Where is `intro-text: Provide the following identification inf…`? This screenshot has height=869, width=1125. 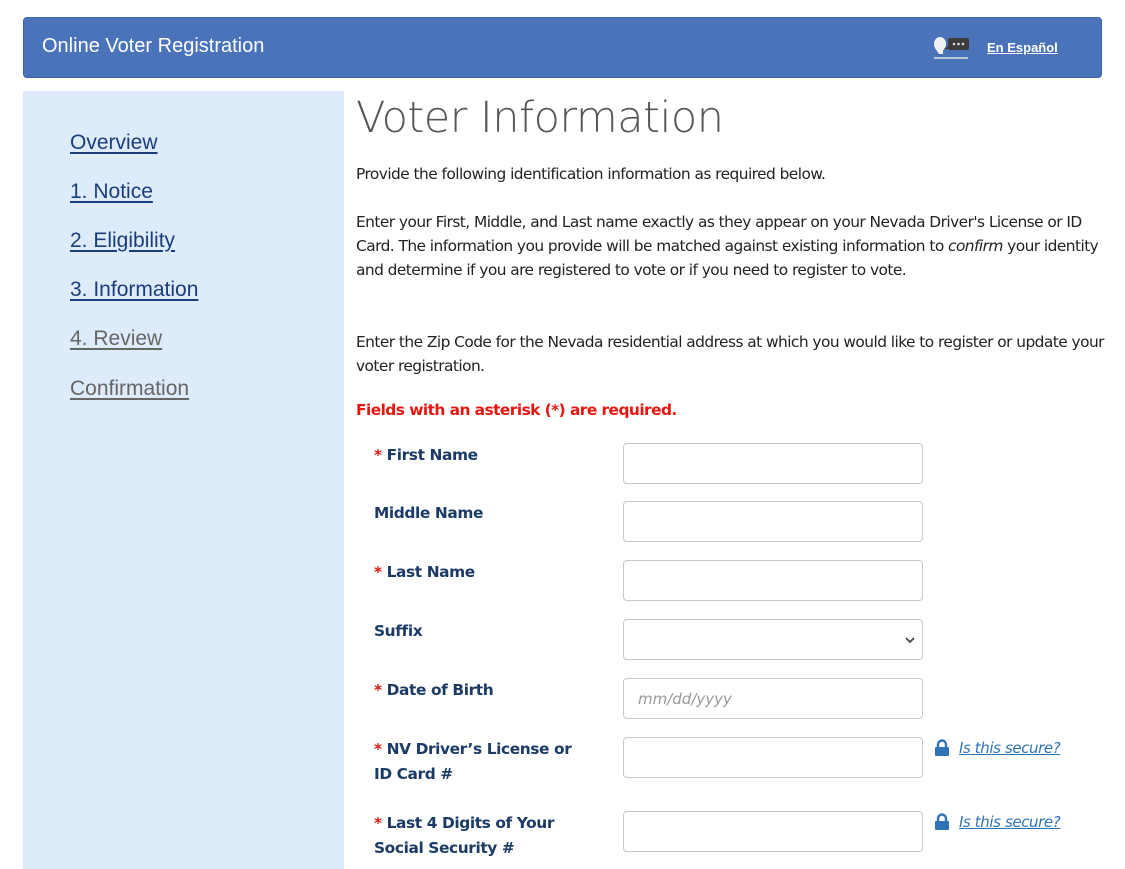
intro-text: Provide the following identification inf… is located at coordinates (591, 174).